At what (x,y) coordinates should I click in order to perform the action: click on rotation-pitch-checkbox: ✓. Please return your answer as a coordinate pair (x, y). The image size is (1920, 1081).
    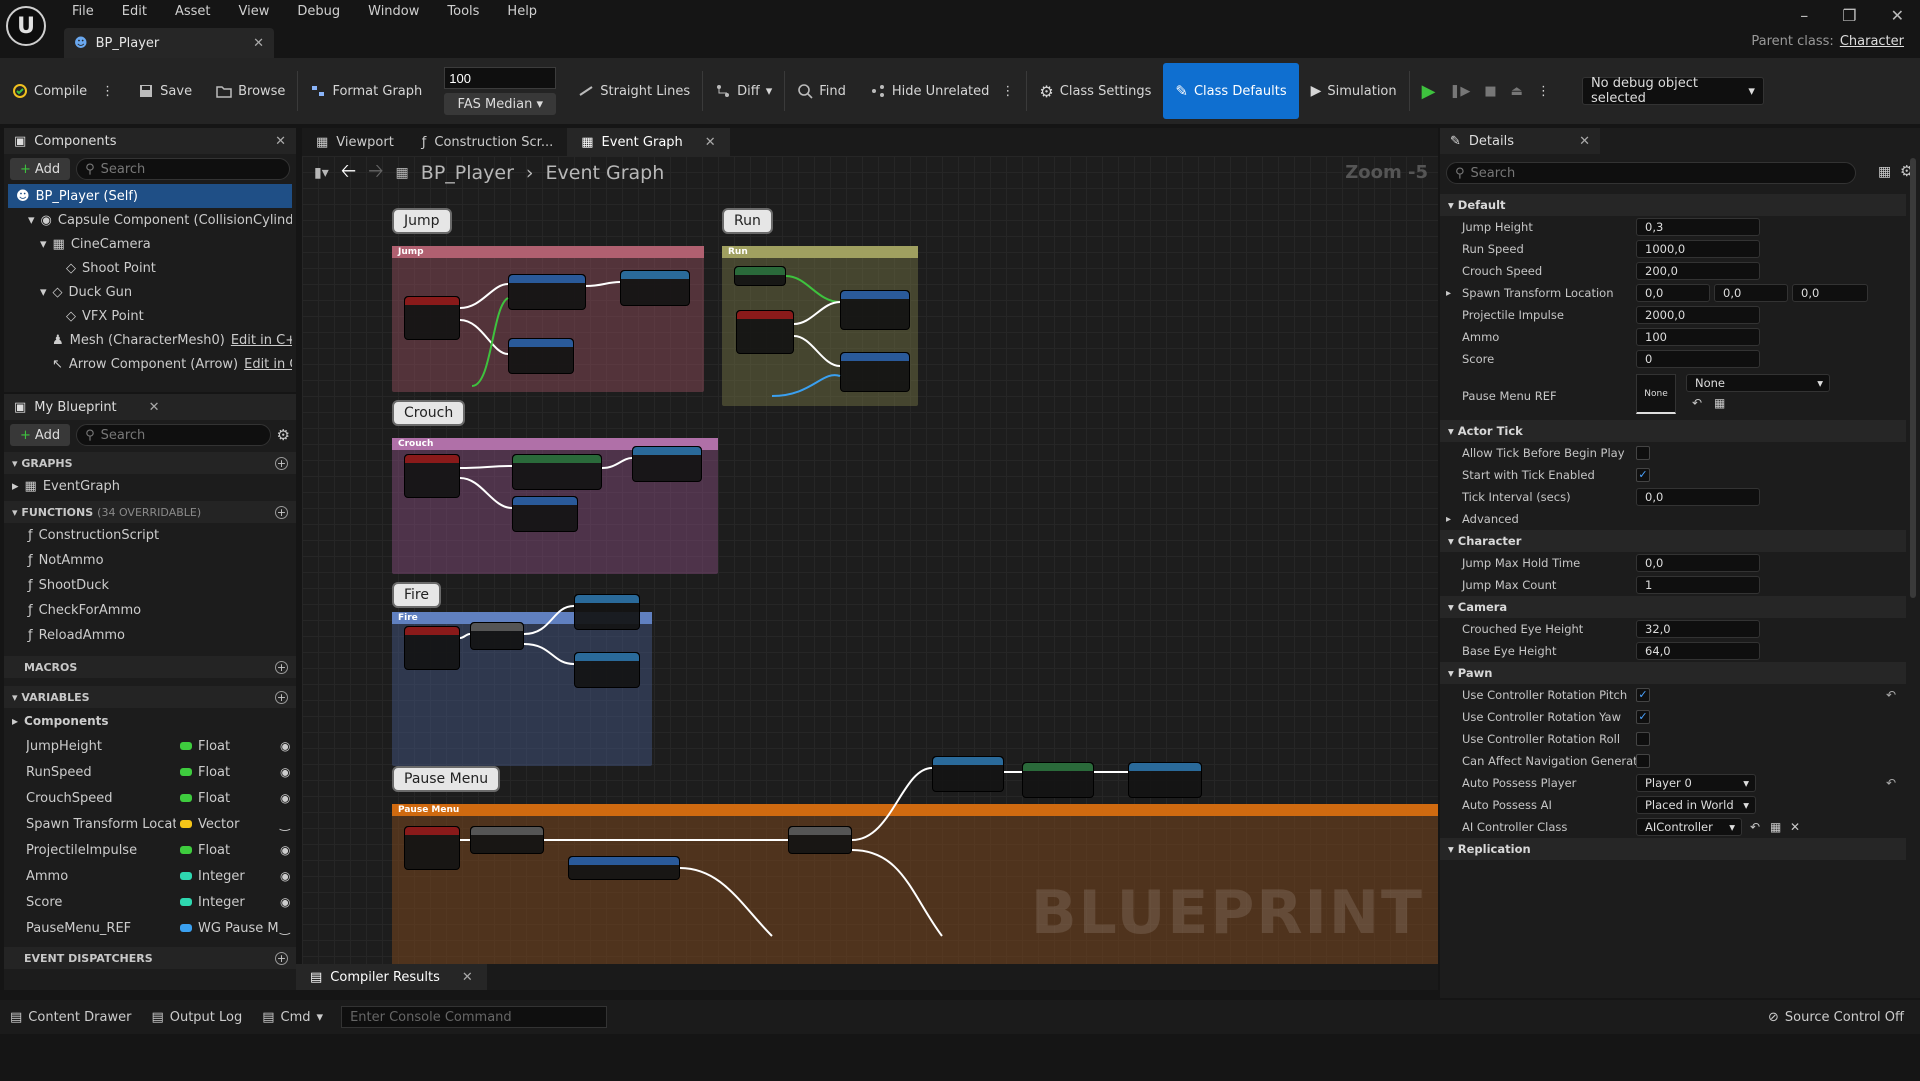
    Looking at the image, I should click on (1643, 695).